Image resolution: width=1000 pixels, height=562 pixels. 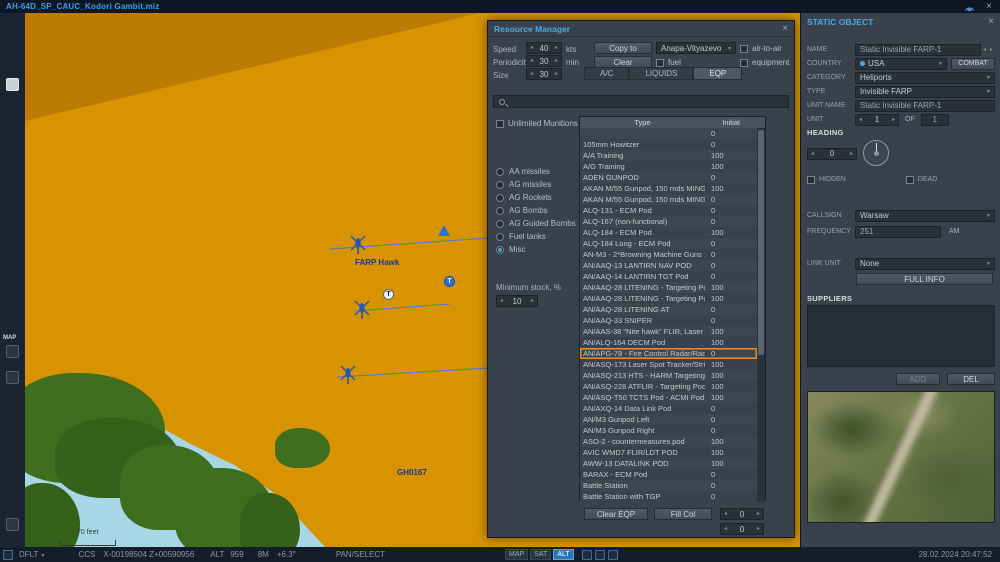 I want to click on equipment-row: ALQ-184 - ECM Pod 100, so click(x=668, y=232).